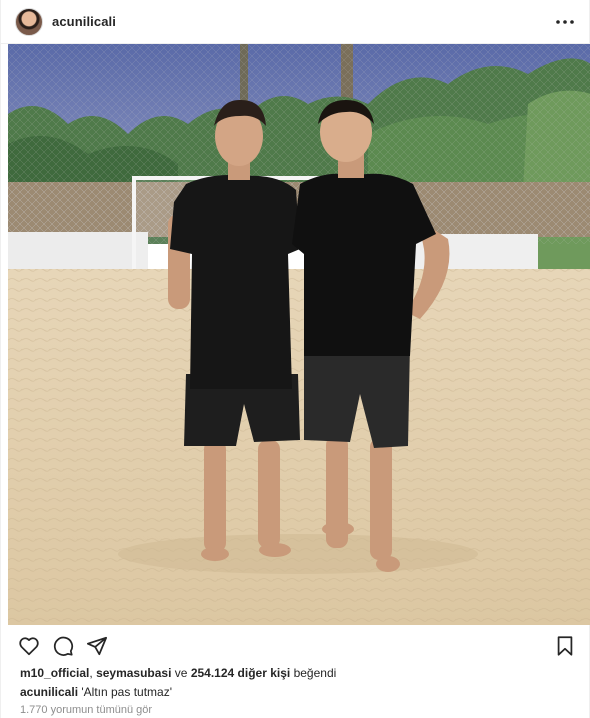  I want to click on share-button, so click(97, 646).